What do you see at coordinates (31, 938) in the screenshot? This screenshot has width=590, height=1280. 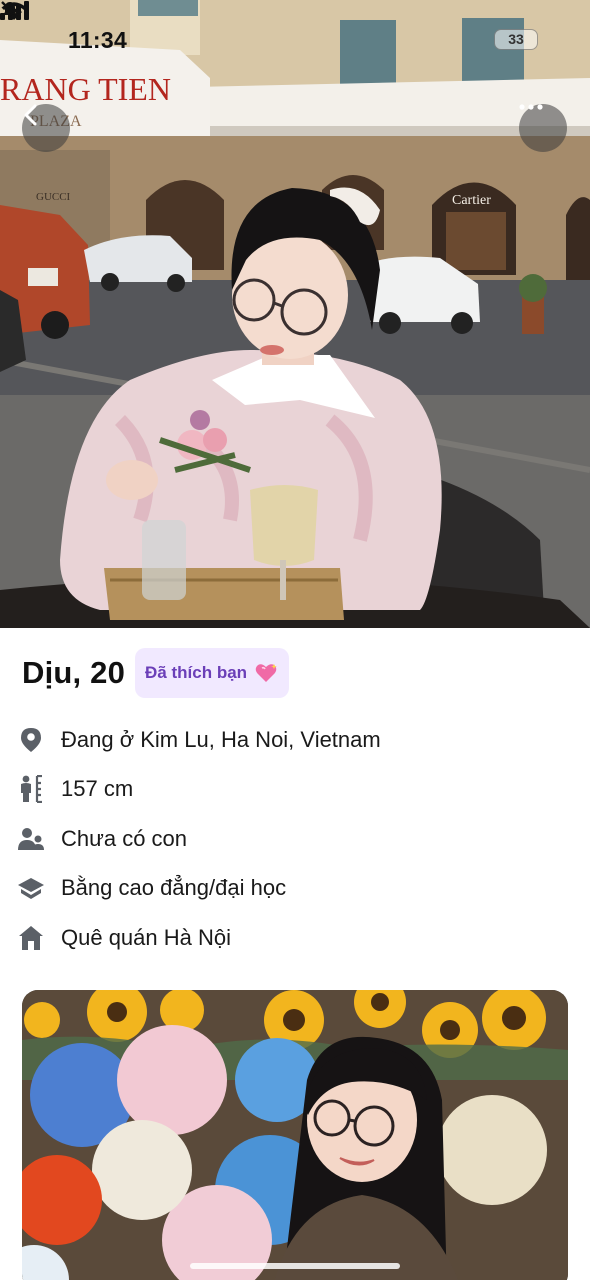 I see `hometown-icon` at bounding box center [31, 938].